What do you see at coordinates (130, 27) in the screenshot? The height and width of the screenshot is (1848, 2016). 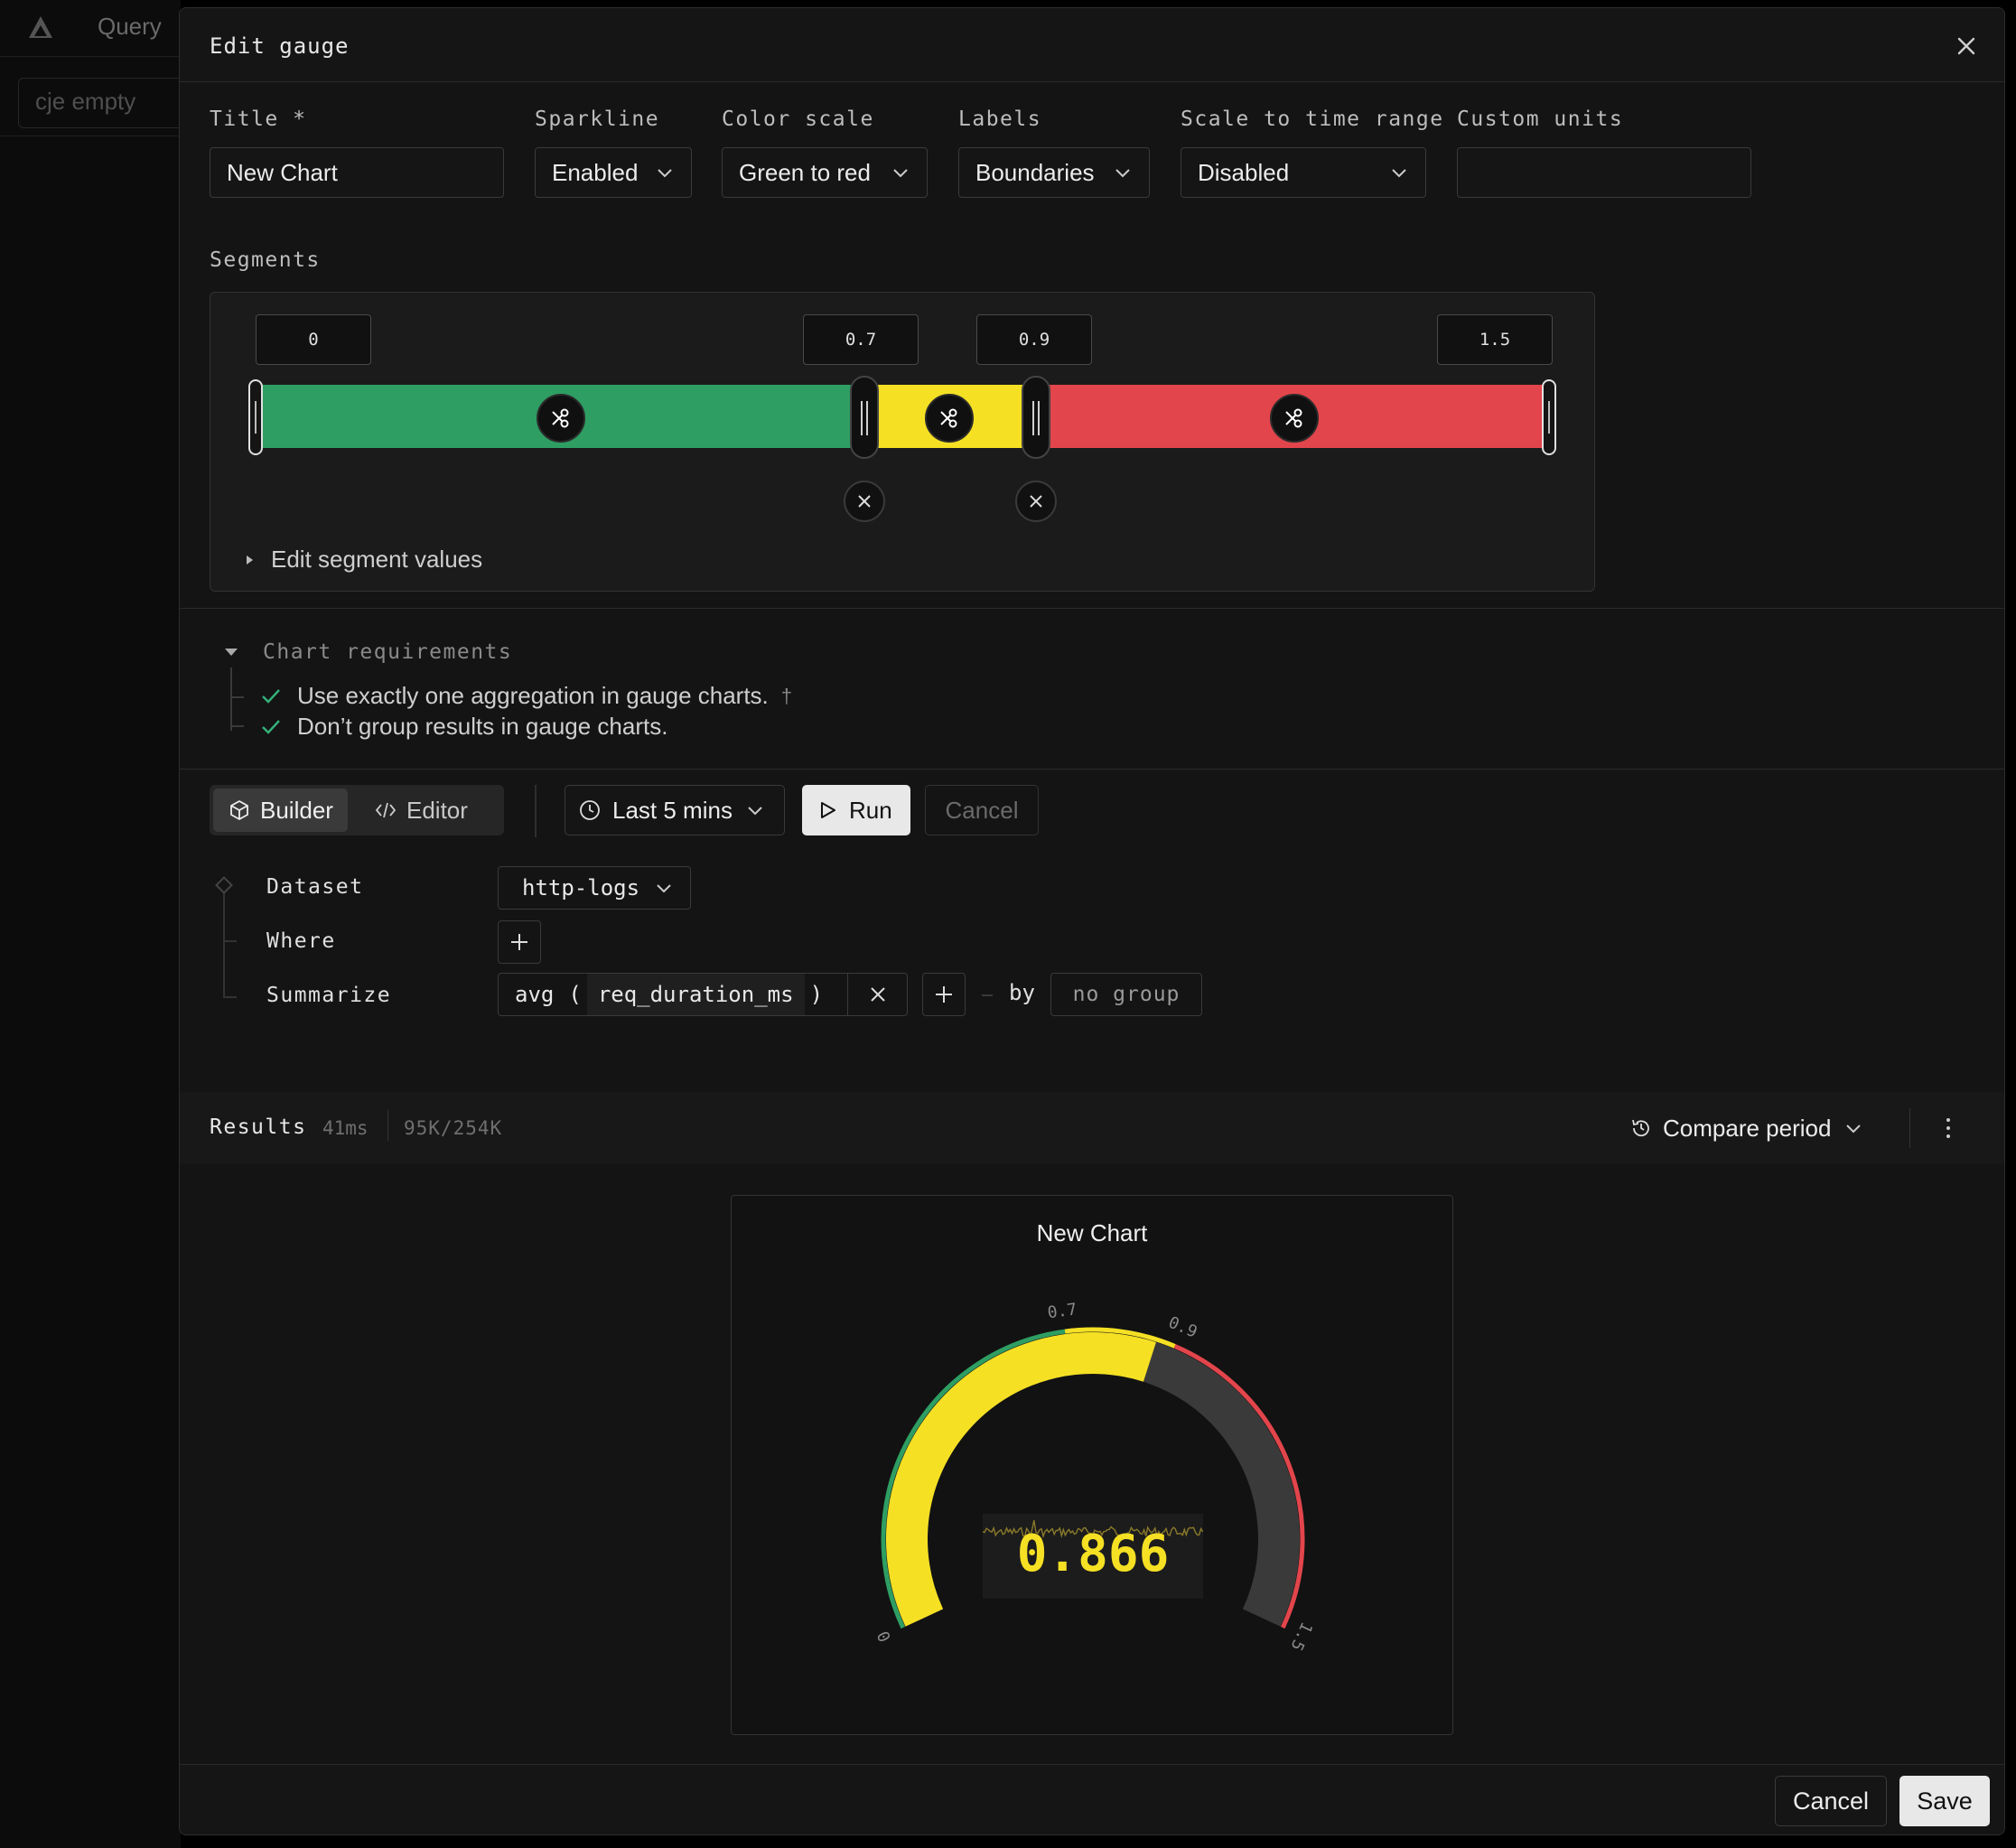 I see `nav-query: Query` at bounding box center [130, 27].